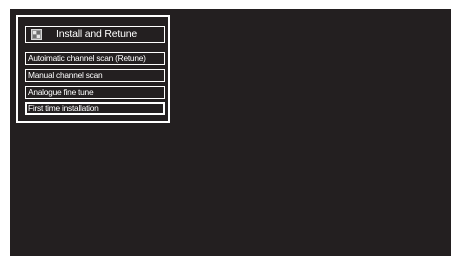 The height and width of the screenshot is (256, 451). I want to click on menu-item-manual-channel-scan: Manual channel scan, so click(95, 75).